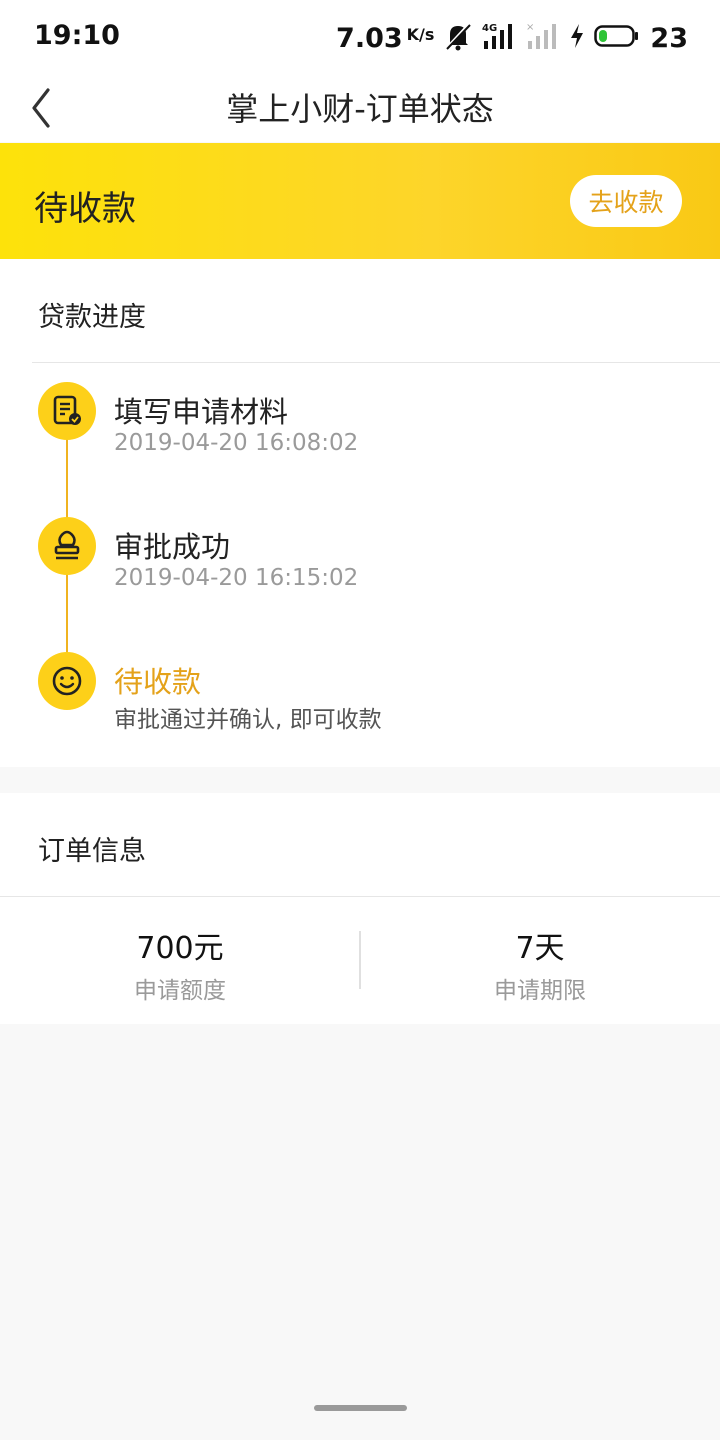 The image size is (720, 1440). Describe the element at coordinates (201, 412) in the screenshot. I see `step-1-title: 填写申请材料` at that location.